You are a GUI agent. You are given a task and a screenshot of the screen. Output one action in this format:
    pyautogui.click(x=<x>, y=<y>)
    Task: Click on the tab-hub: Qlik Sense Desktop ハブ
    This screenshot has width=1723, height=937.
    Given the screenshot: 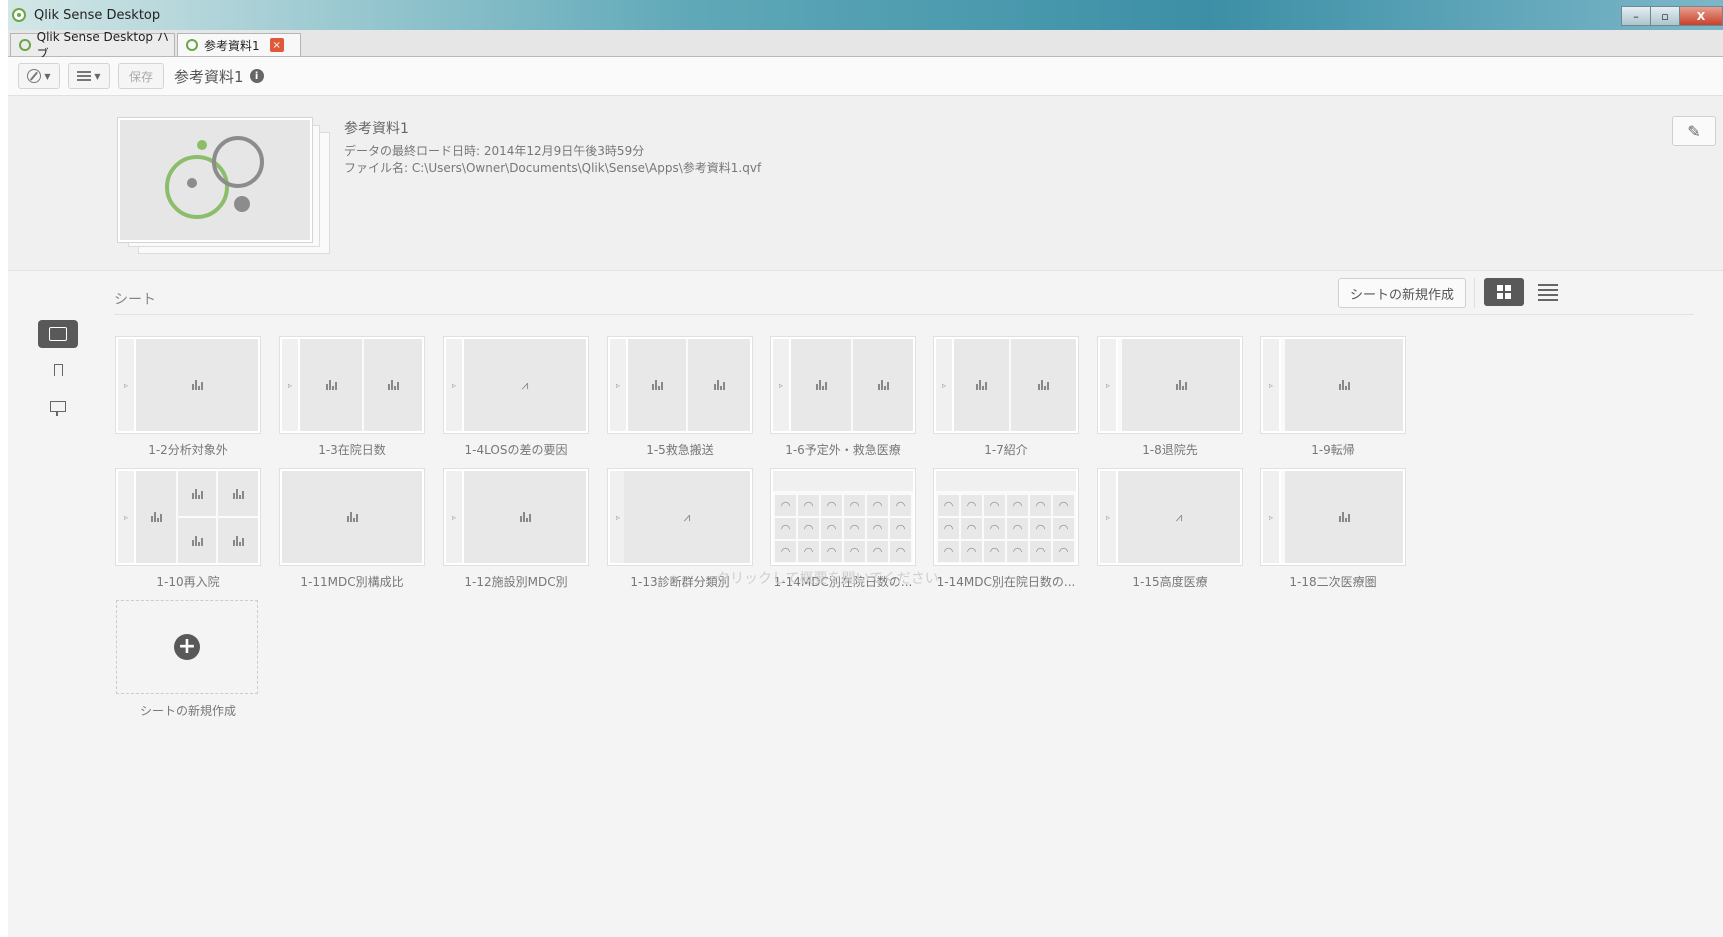 What is the action you would take?
    pyautogui.click(x=92, y=45)
    